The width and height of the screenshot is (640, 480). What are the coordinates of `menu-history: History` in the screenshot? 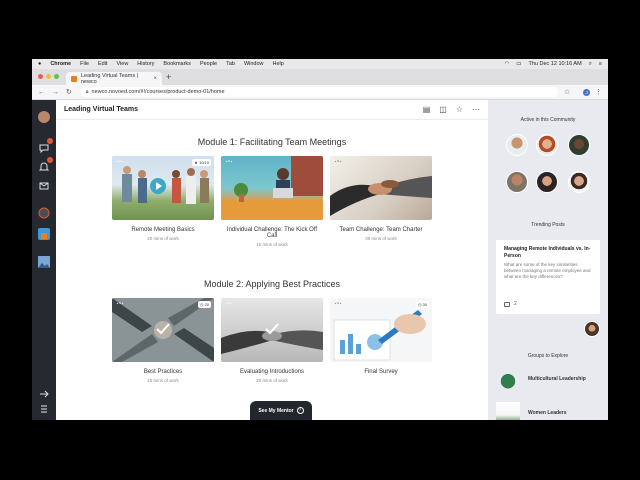 It's located at (145, 64).